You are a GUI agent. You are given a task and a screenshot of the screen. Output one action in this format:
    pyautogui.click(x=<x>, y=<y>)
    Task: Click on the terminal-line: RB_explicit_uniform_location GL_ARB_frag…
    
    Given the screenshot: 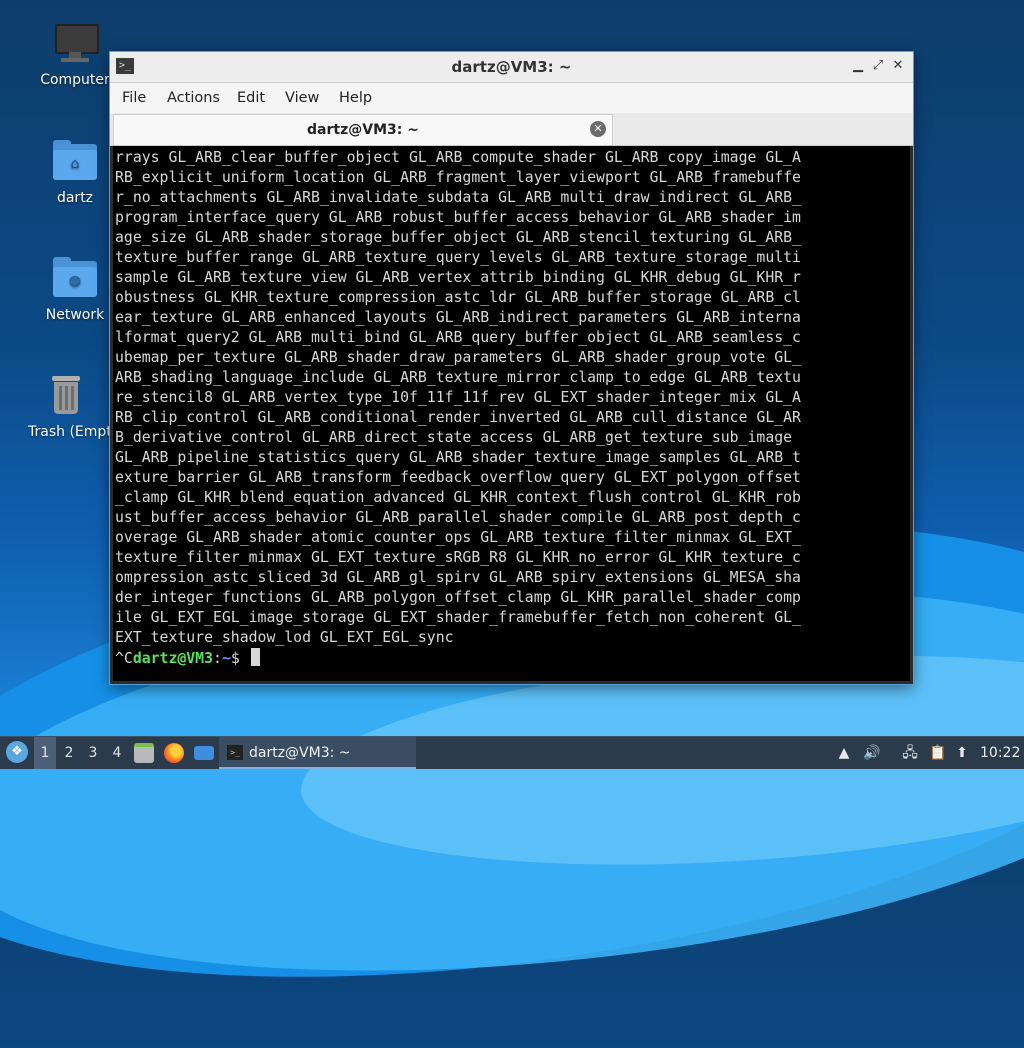 What is the action you would take?
    pyautogui.click(x=458, y=177)
    